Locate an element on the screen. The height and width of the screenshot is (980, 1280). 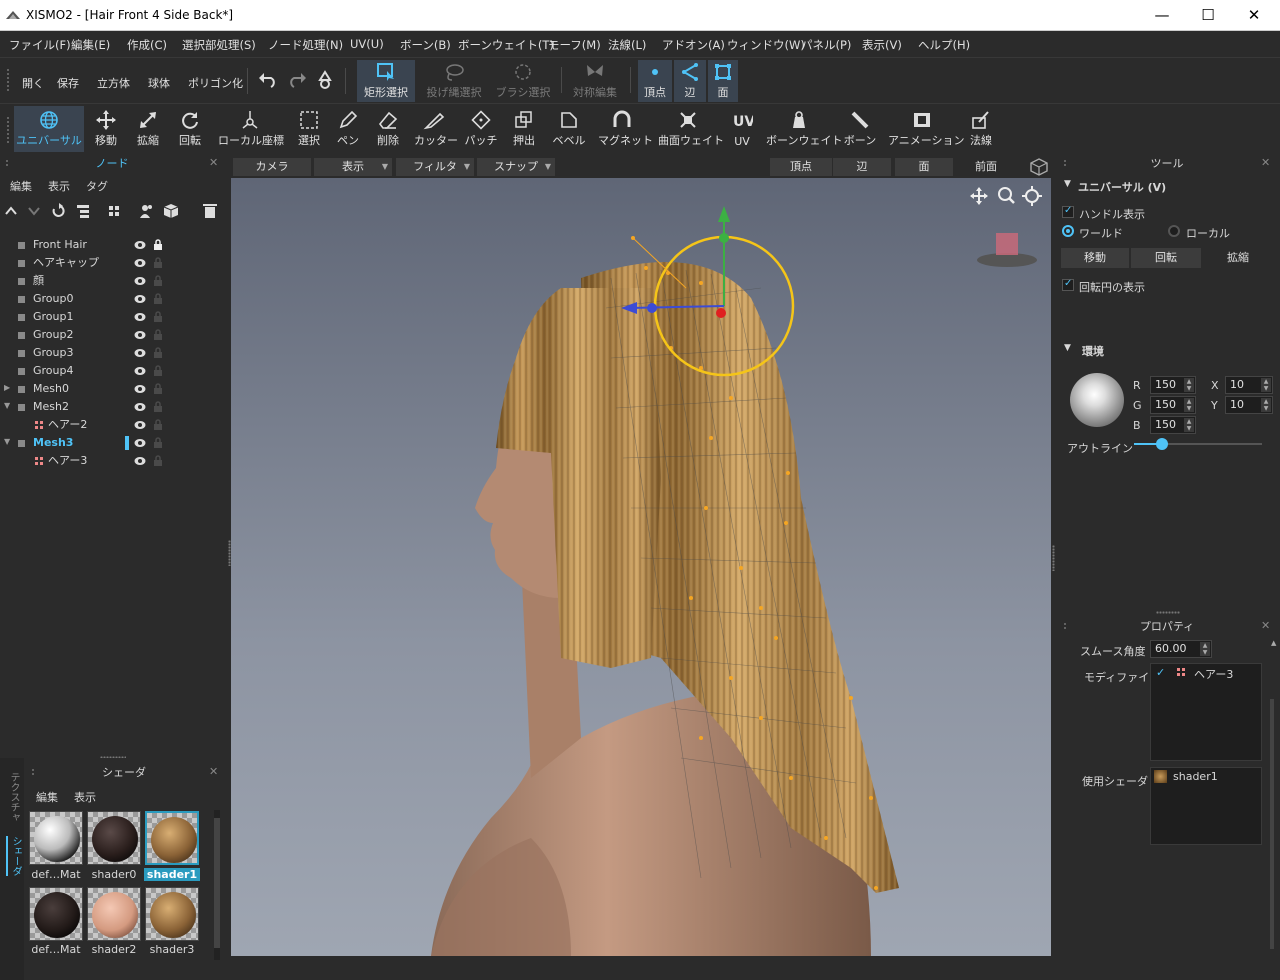
scale-mode-button: 拡縮 is located at coordinates (1238, 258).